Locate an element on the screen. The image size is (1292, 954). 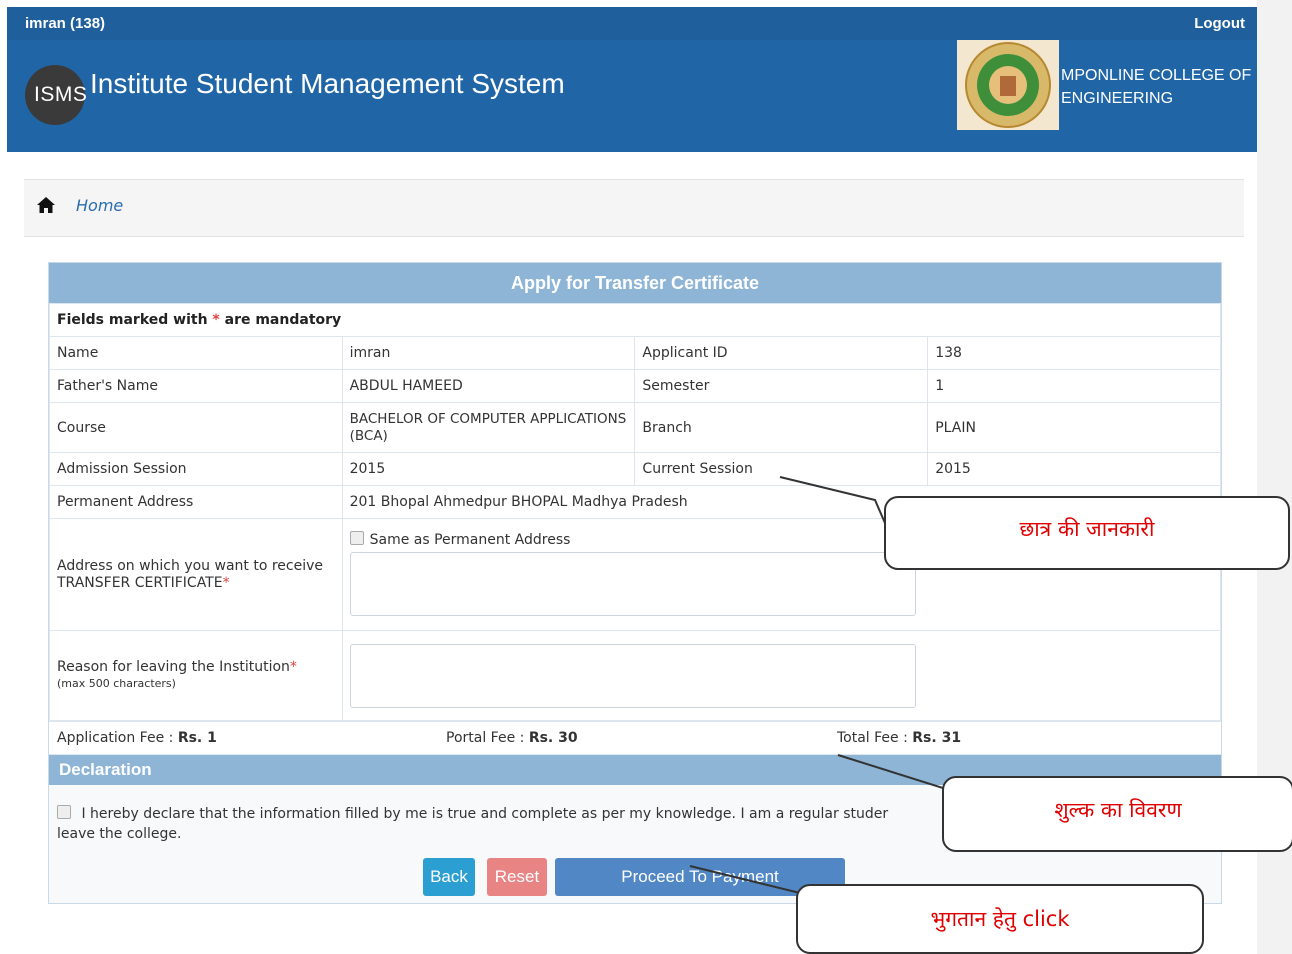
admission-session-label: Admission Session is located at coordinates (196, 469).